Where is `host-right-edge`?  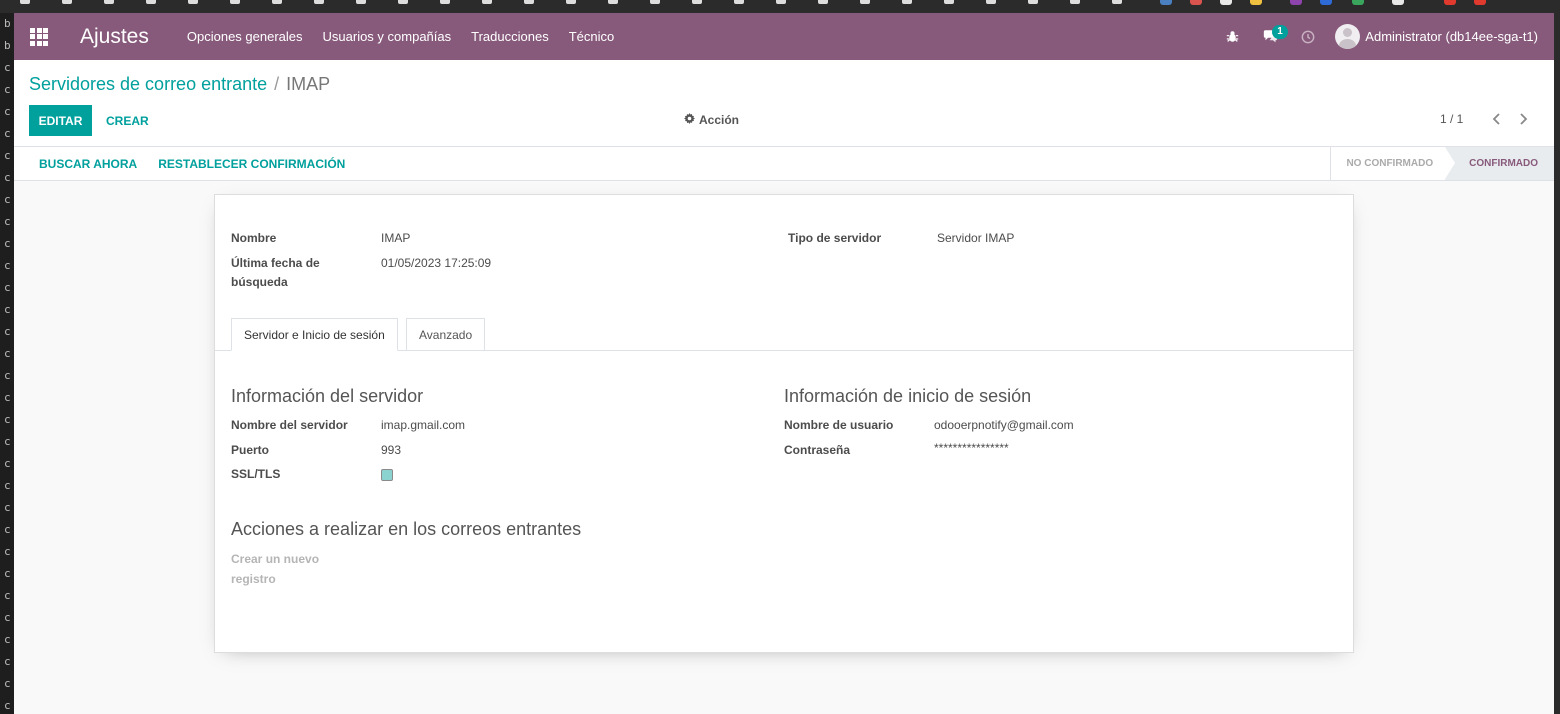 host-right-edge is located at coordinates (1557, 363).